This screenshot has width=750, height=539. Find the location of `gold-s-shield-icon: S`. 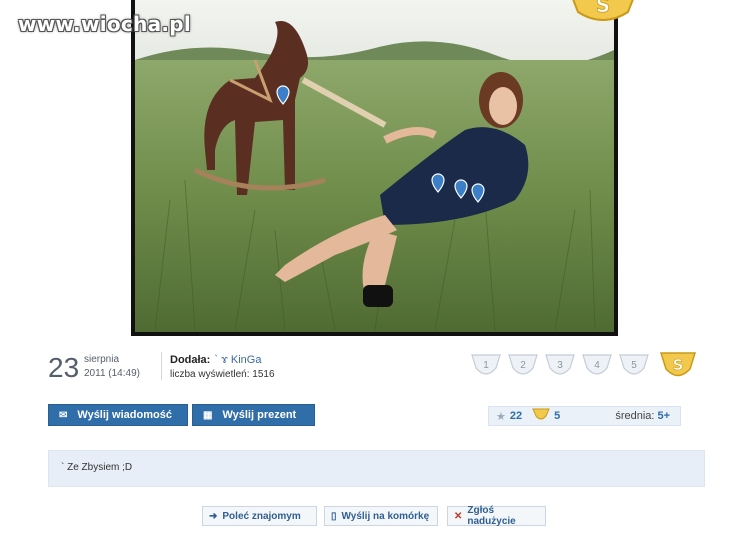

gold-s-shield-icon: S is located at coordinates (678, 364).